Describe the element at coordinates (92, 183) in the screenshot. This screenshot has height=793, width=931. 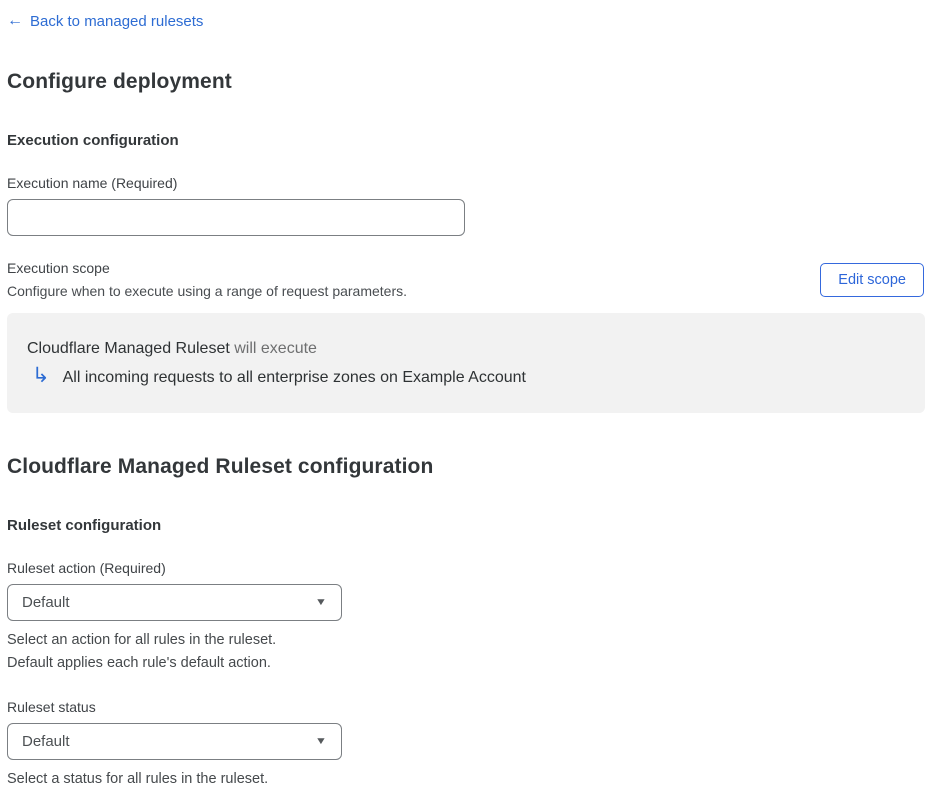
I see `execution-name-label: Execution name (Required)` at that location.